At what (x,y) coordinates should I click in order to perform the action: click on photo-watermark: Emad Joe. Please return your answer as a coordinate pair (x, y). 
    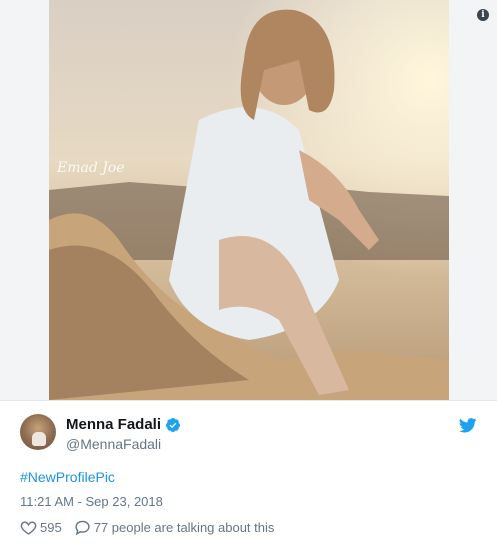
    Looking at the image, I should click on (90, 168).